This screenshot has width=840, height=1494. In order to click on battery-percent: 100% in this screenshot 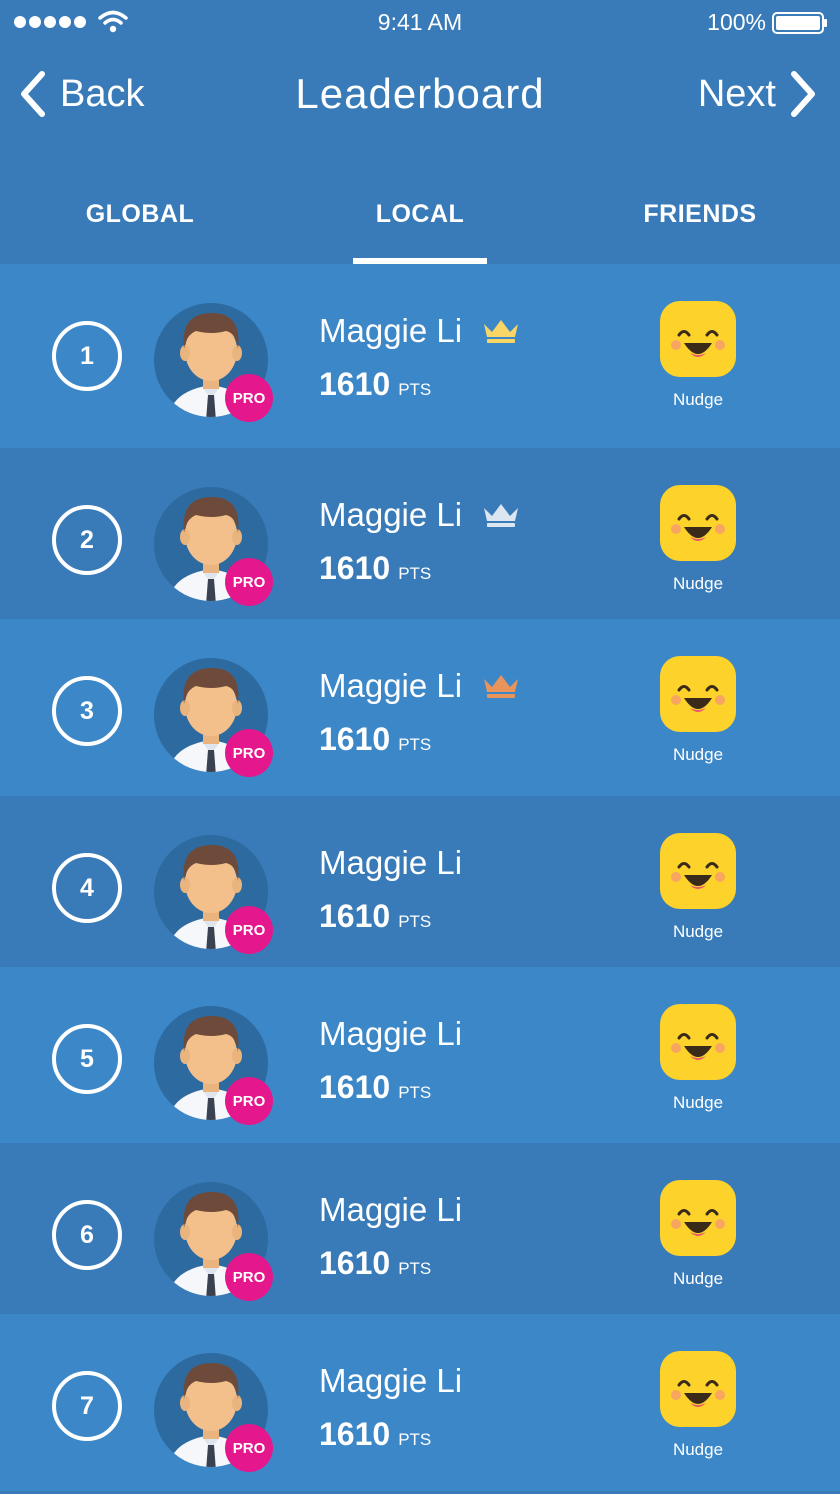, I will do `click(736, 22)`.